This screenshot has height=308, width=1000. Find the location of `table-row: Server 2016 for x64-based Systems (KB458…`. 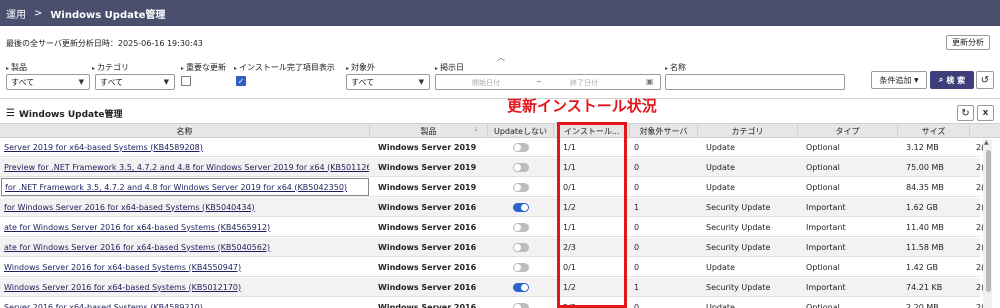

table-row: Server 2016 for x64-based Systems (KB458… is located at coordinates (492, 303).